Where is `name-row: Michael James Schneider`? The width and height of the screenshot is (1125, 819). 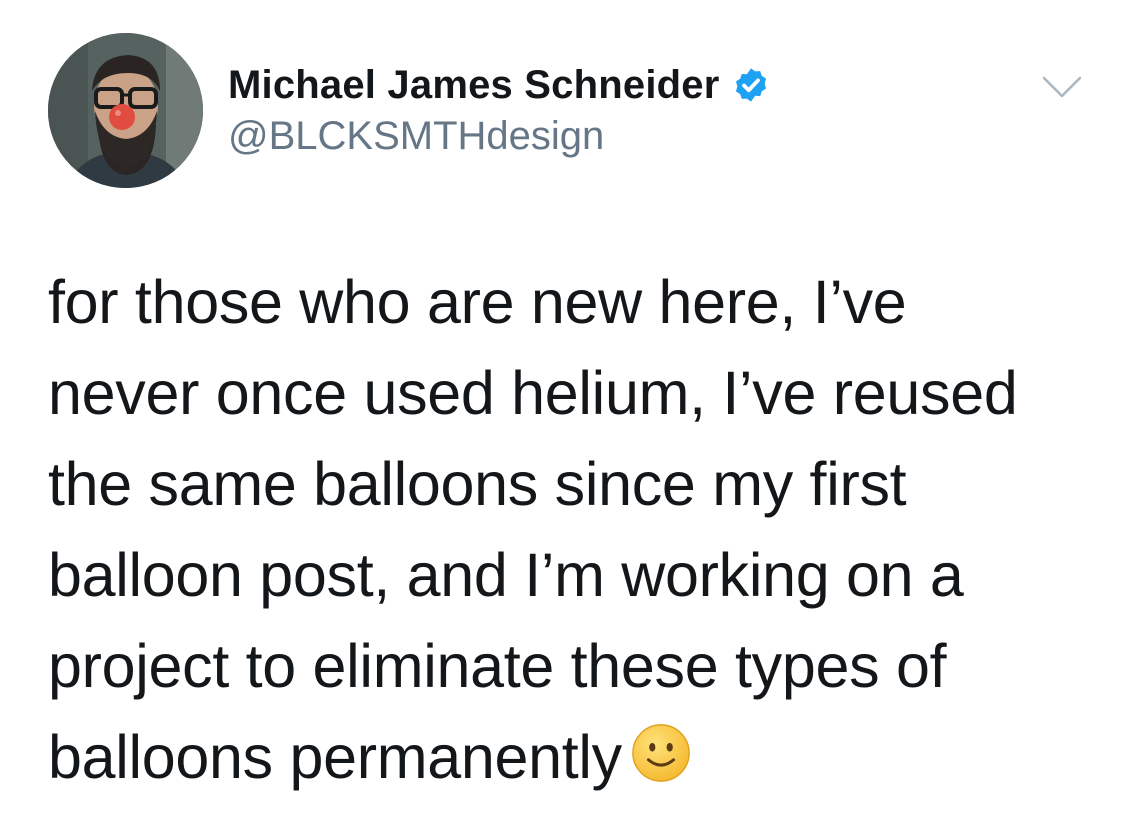 name-row: Michael James Schneider is located at coordinates (499, 85).